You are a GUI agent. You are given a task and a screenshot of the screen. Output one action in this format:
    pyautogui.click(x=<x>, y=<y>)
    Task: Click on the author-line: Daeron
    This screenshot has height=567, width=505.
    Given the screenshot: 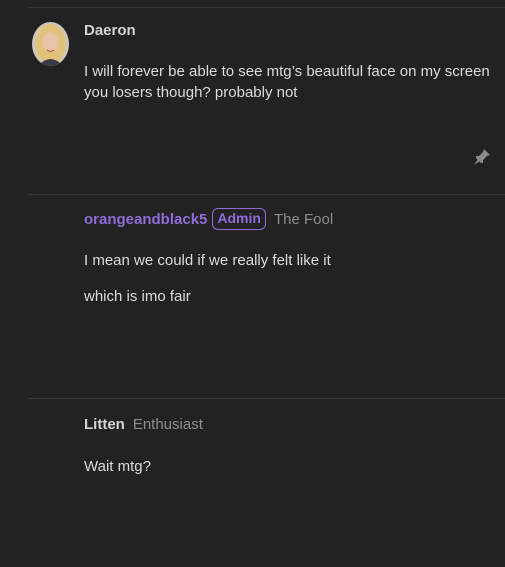 What is the action you would take?
    pyautogui.click(x=110, y=30)
    